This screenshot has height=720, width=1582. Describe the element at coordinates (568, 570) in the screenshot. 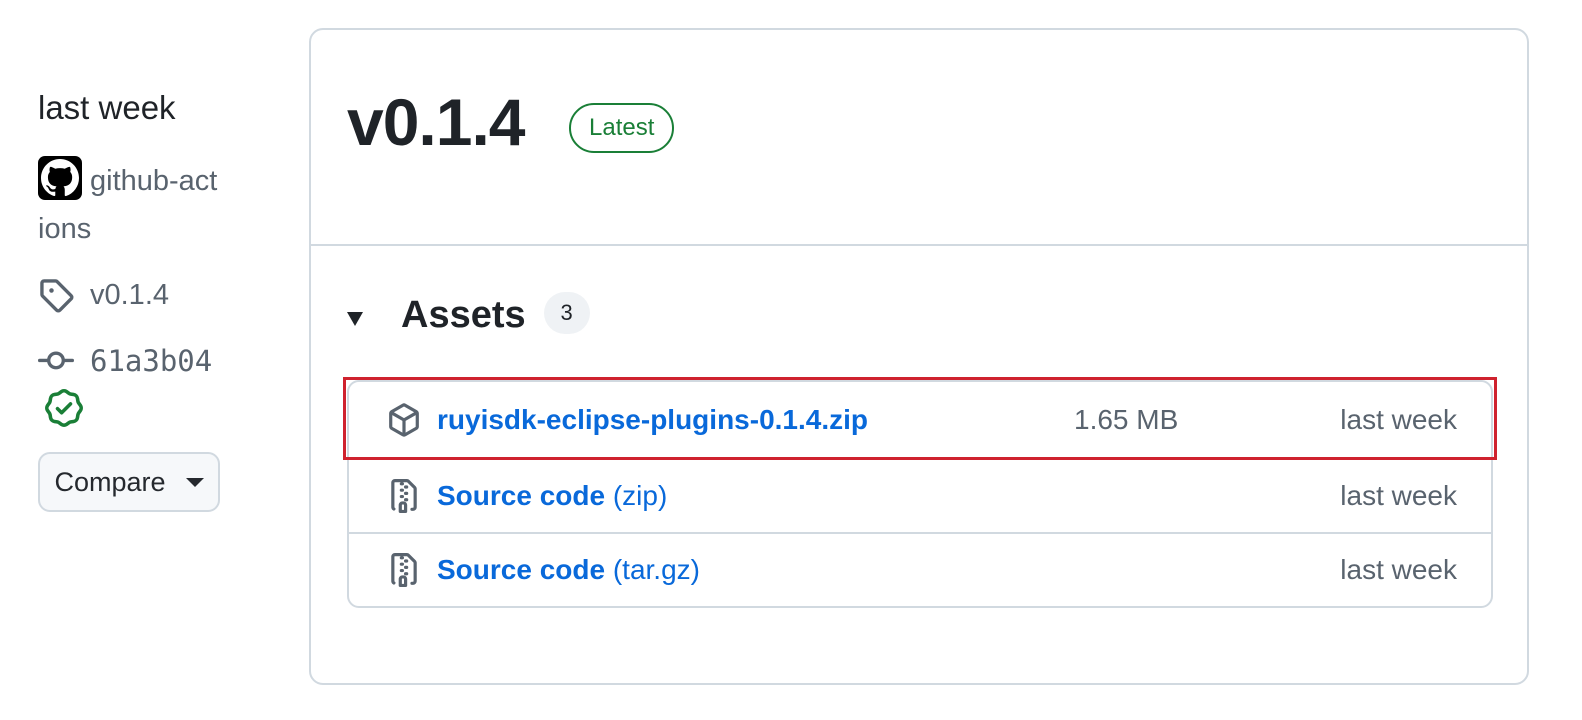

I see `asset-link: Source code (tar.gz)` at that location.